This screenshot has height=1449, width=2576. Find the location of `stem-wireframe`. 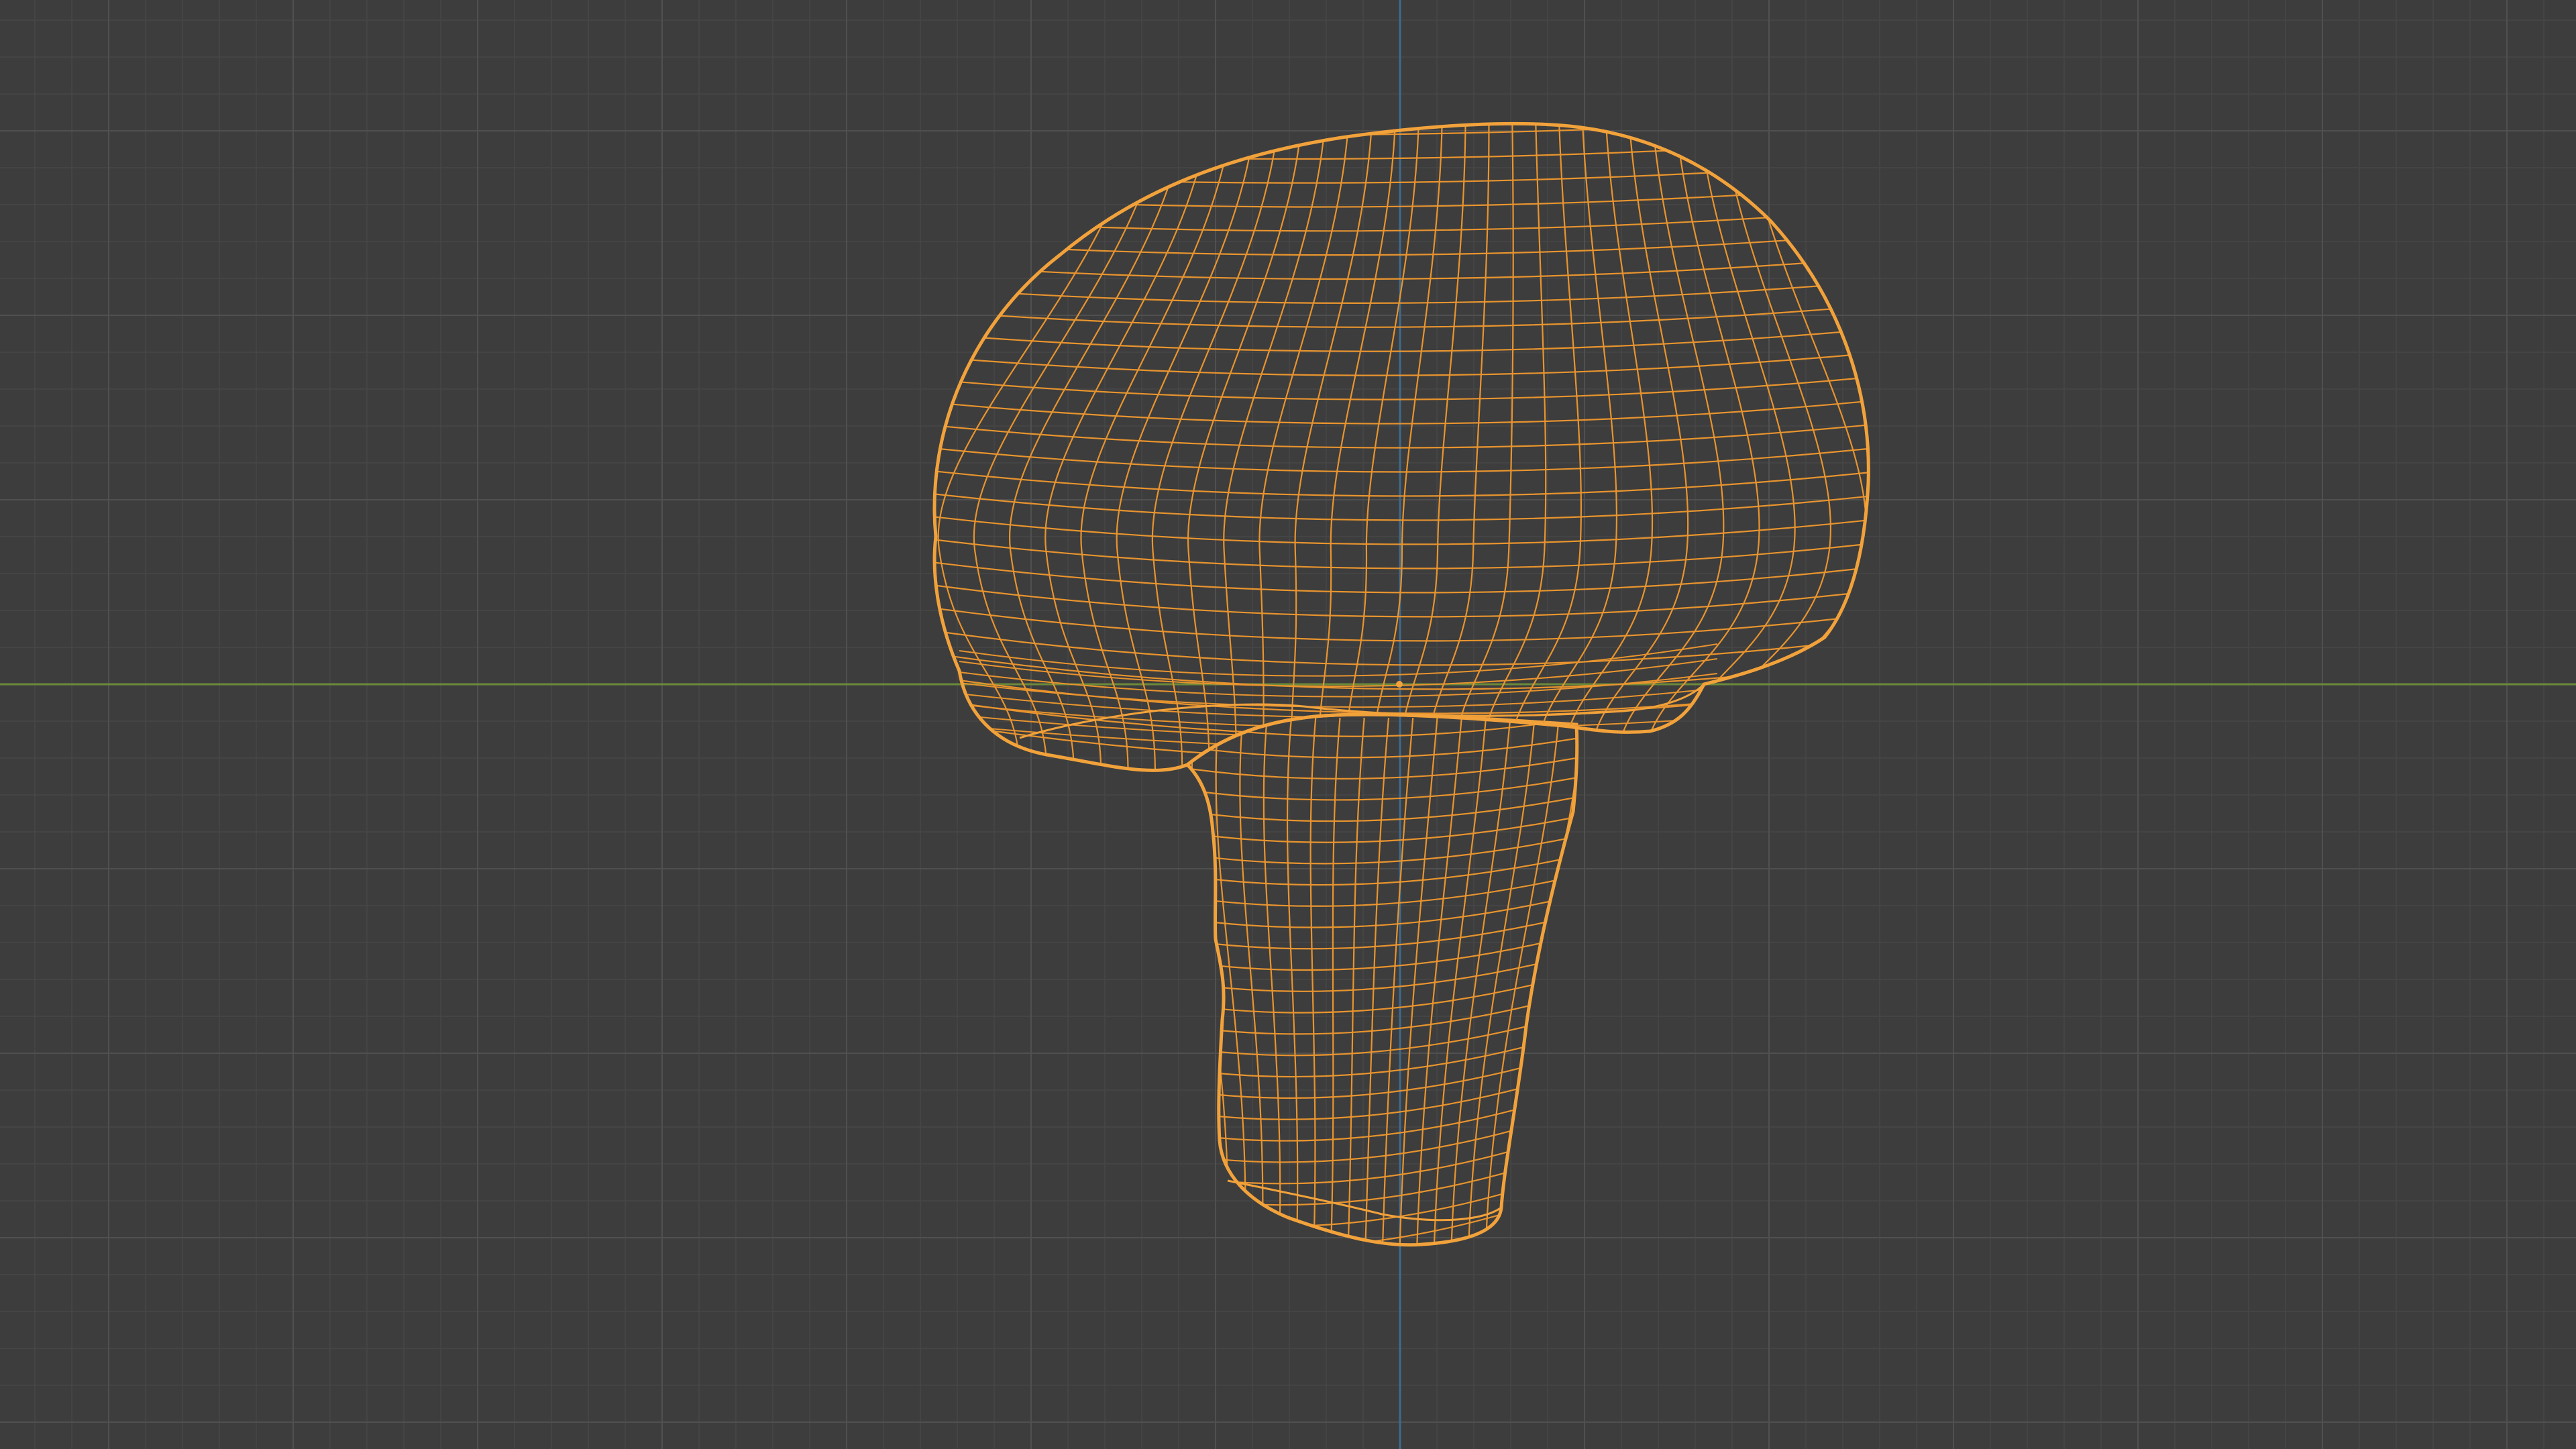

stem-wireframe is located at coordinates (1382, 980).